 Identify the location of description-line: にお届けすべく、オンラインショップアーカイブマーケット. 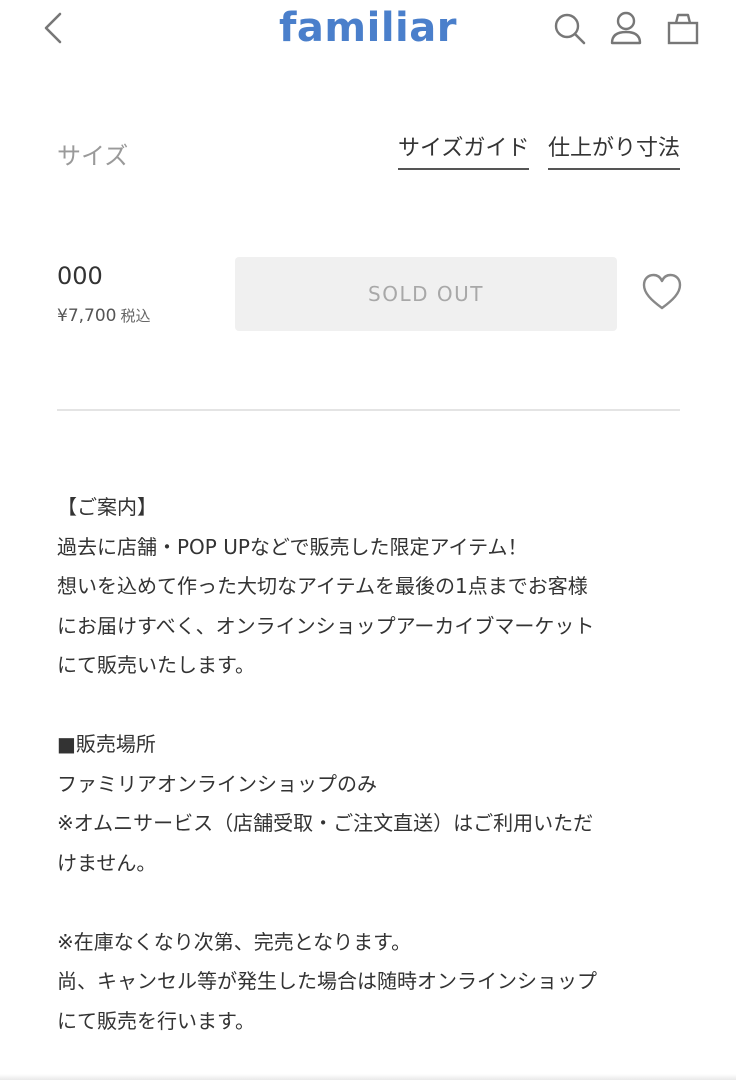
(326, 625).